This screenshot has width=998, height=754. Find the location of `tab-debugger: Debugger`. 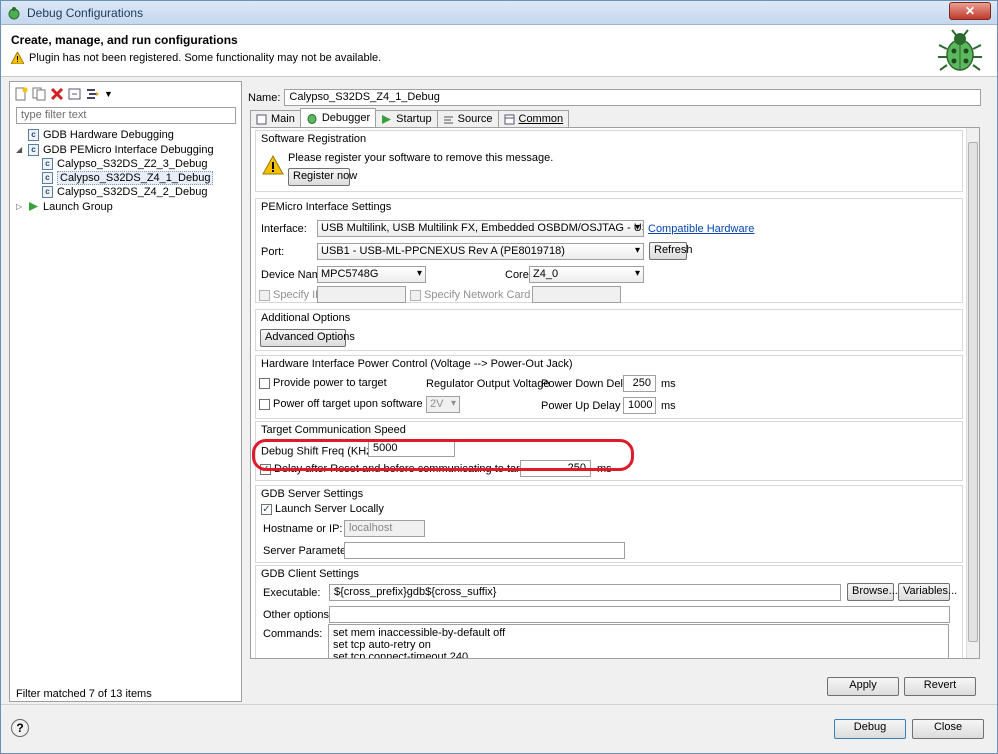

tab-debugger: Debugger is located at coordinates (338, 117).